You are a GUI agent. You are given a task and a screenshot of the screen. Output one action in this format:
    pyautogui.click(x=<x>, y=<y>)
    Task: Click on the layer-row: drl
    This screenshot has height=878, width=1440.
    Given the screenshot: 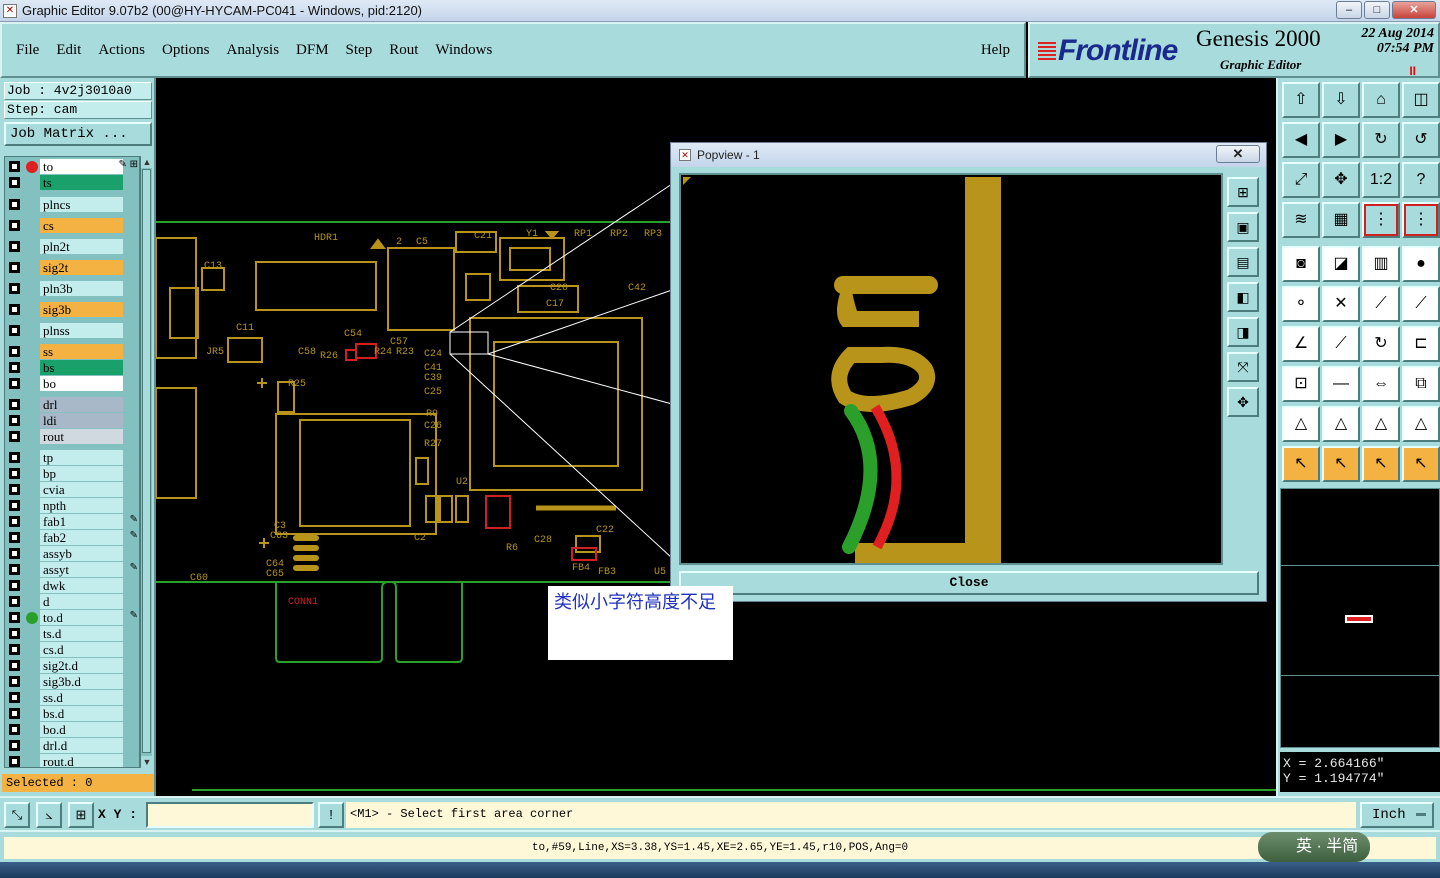 What is the action you would take?
    pyautogui.click(x=72, y=404)
    